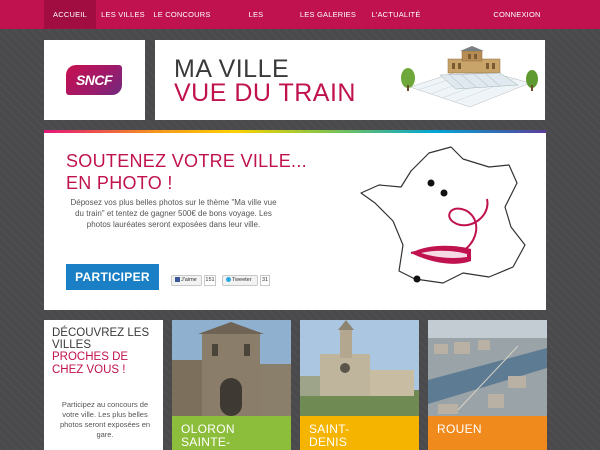 Image resolution: width=600 pixels, height=450 pixels. Describe the element at coordinates (487, 433) in the screenshot. I see `city-label-rouen: ROUEN` at that location.